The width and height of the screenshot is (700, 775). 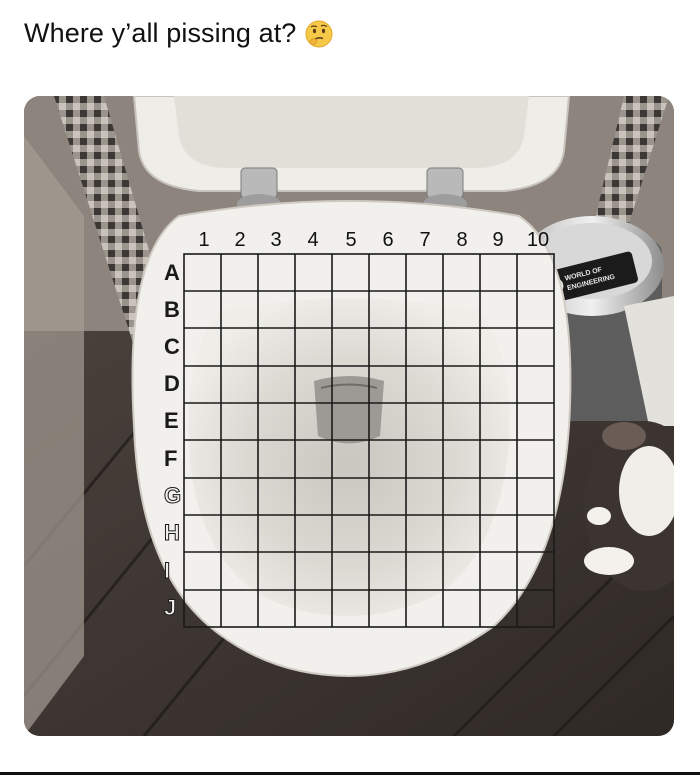 What do you see at coordinates (312, 240) in the screenshot?
I see `col-label: 4` at bounding box center [312, 240].